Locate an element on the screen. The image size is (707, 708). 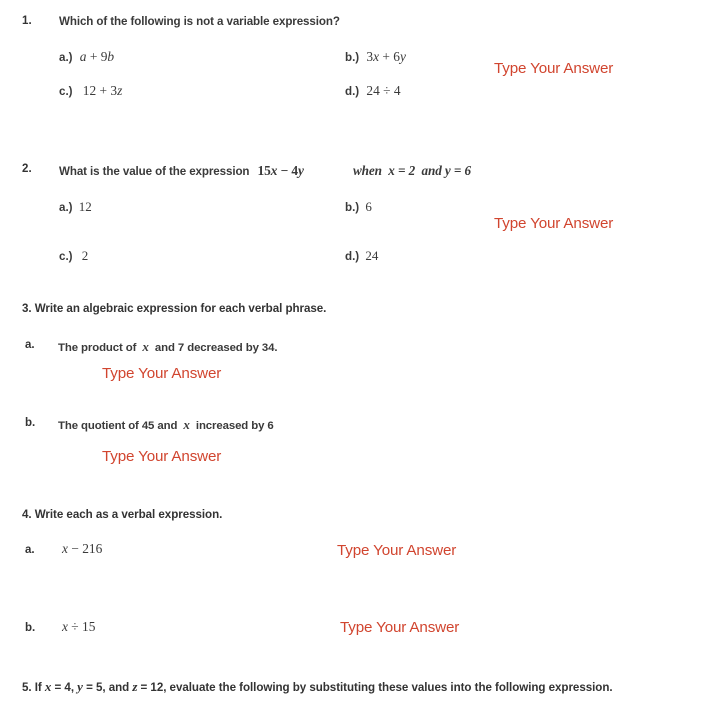
question-4-part-a-label: a. is located at coordinates (30, 550).